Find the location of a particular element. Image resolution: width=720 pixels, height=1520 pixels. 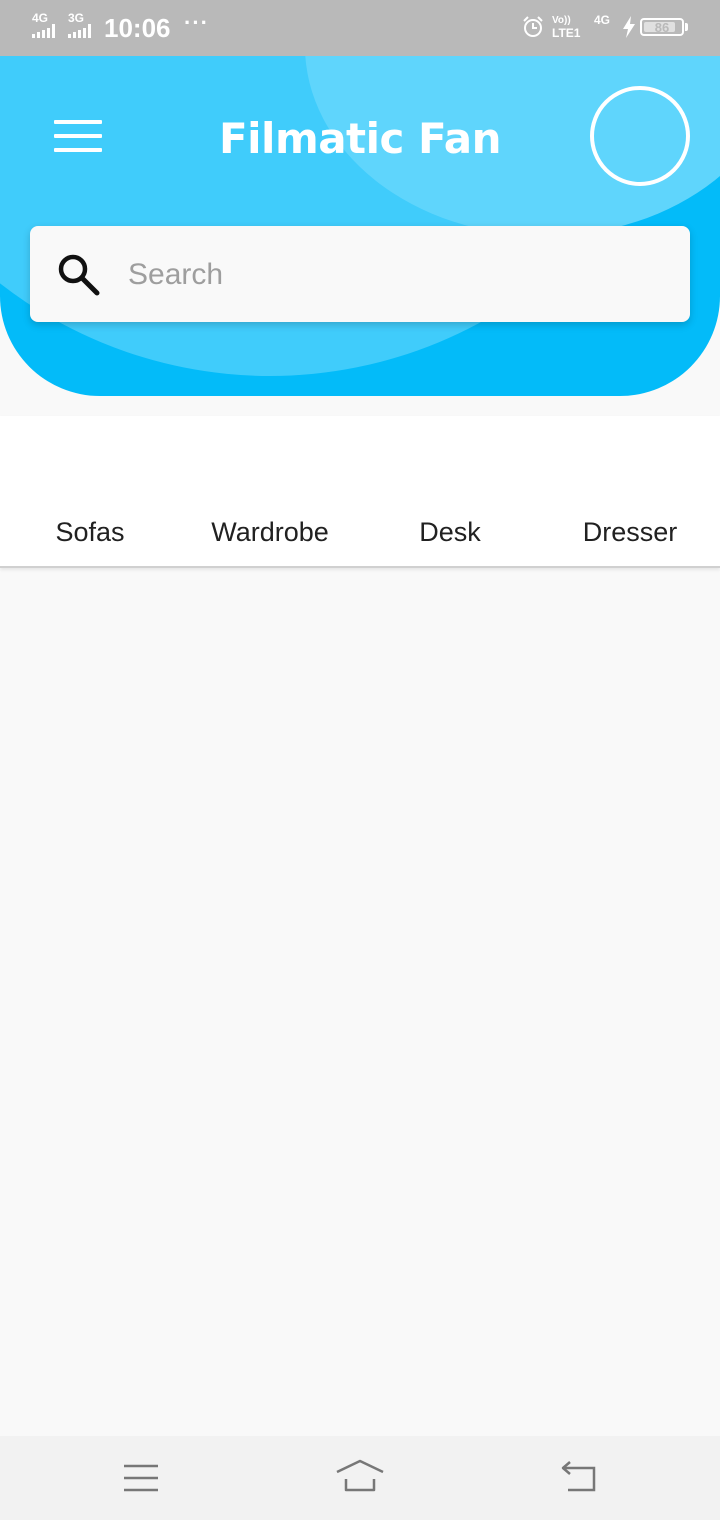

volte-indicator: Vo)) LTE1 is located at coordinates (566, 27).